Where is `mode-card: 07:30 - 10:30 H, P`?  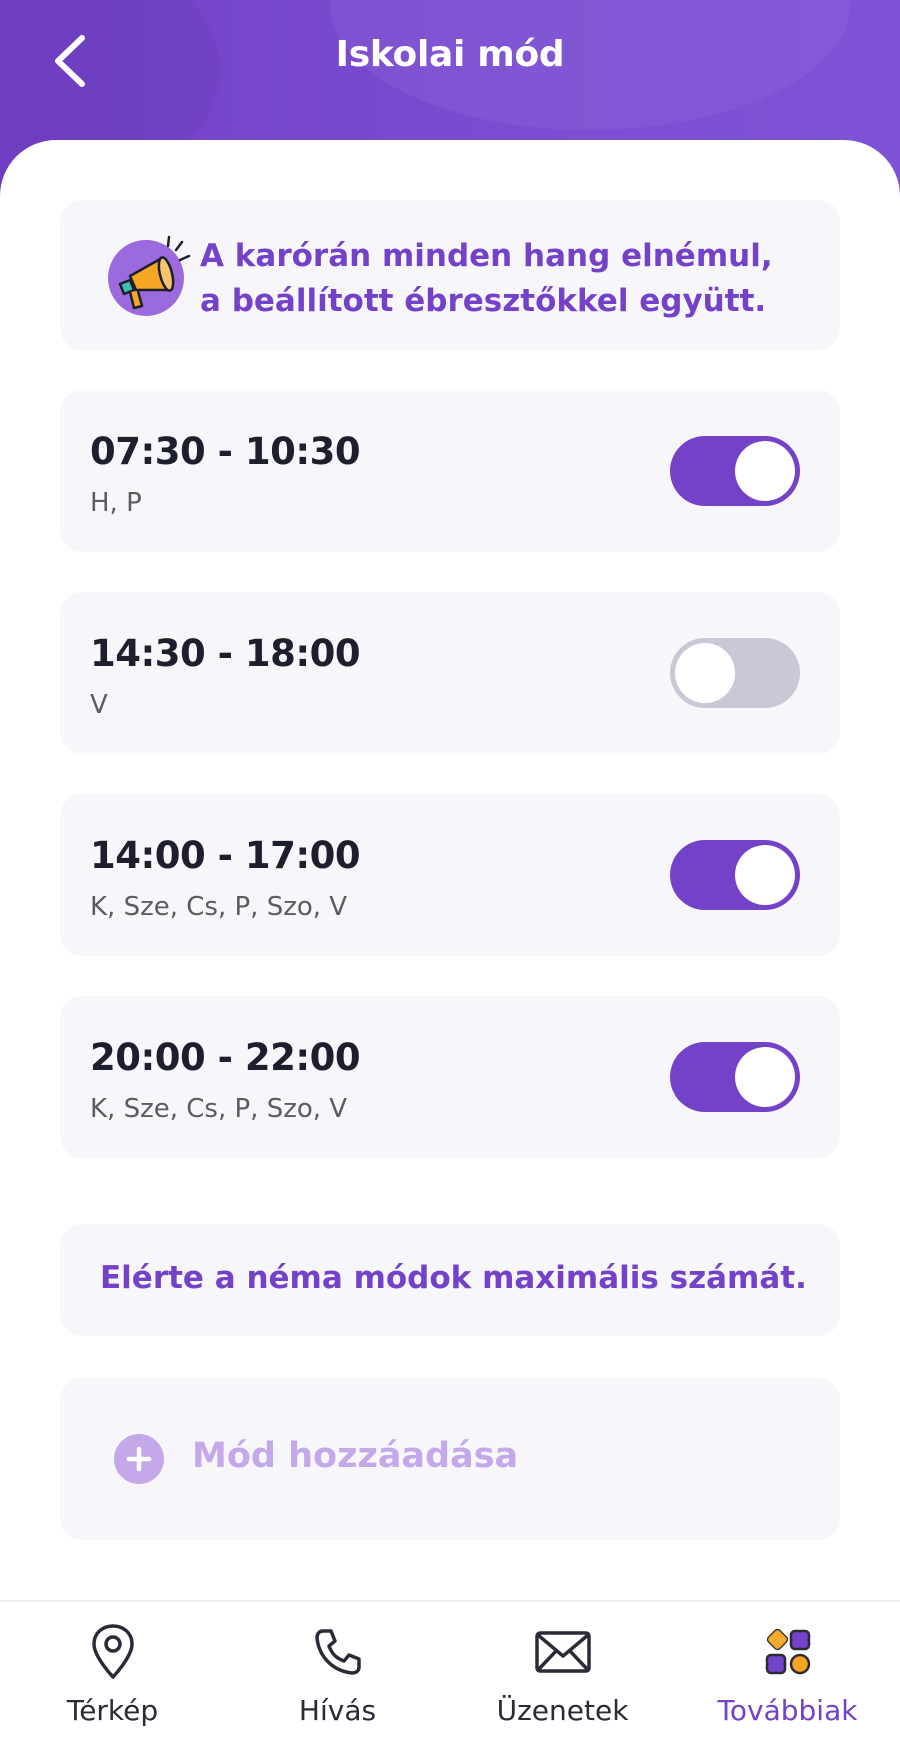 mode-card: 07:30 - 10:30 H, P is located at coordinates (450, 471).